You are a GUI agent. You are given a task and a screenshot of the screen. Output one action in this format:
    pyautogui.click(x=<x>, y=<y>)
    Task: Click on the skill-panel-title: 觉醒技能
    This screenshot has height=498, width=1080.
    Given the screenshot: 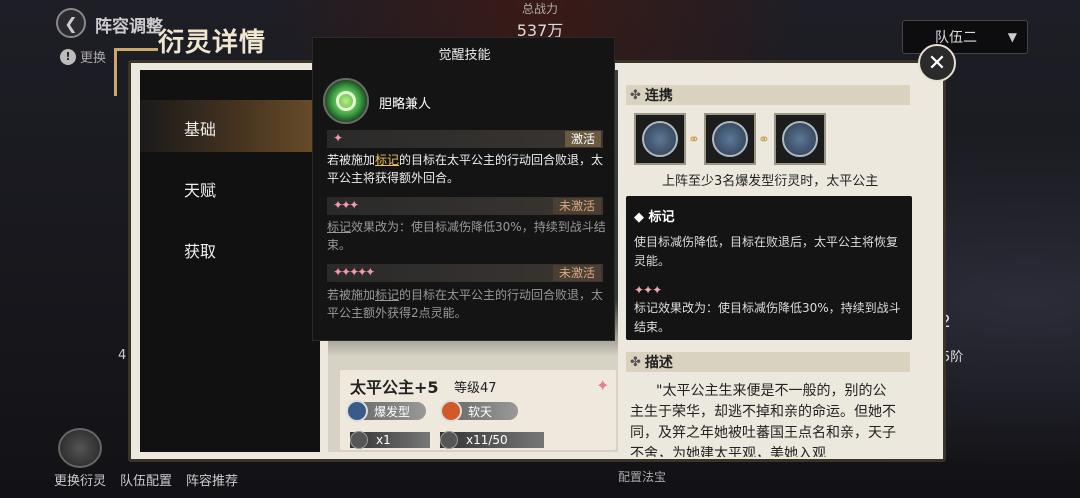 What is the action you would take?
    pyautogui.click(x=464, y=55)
    